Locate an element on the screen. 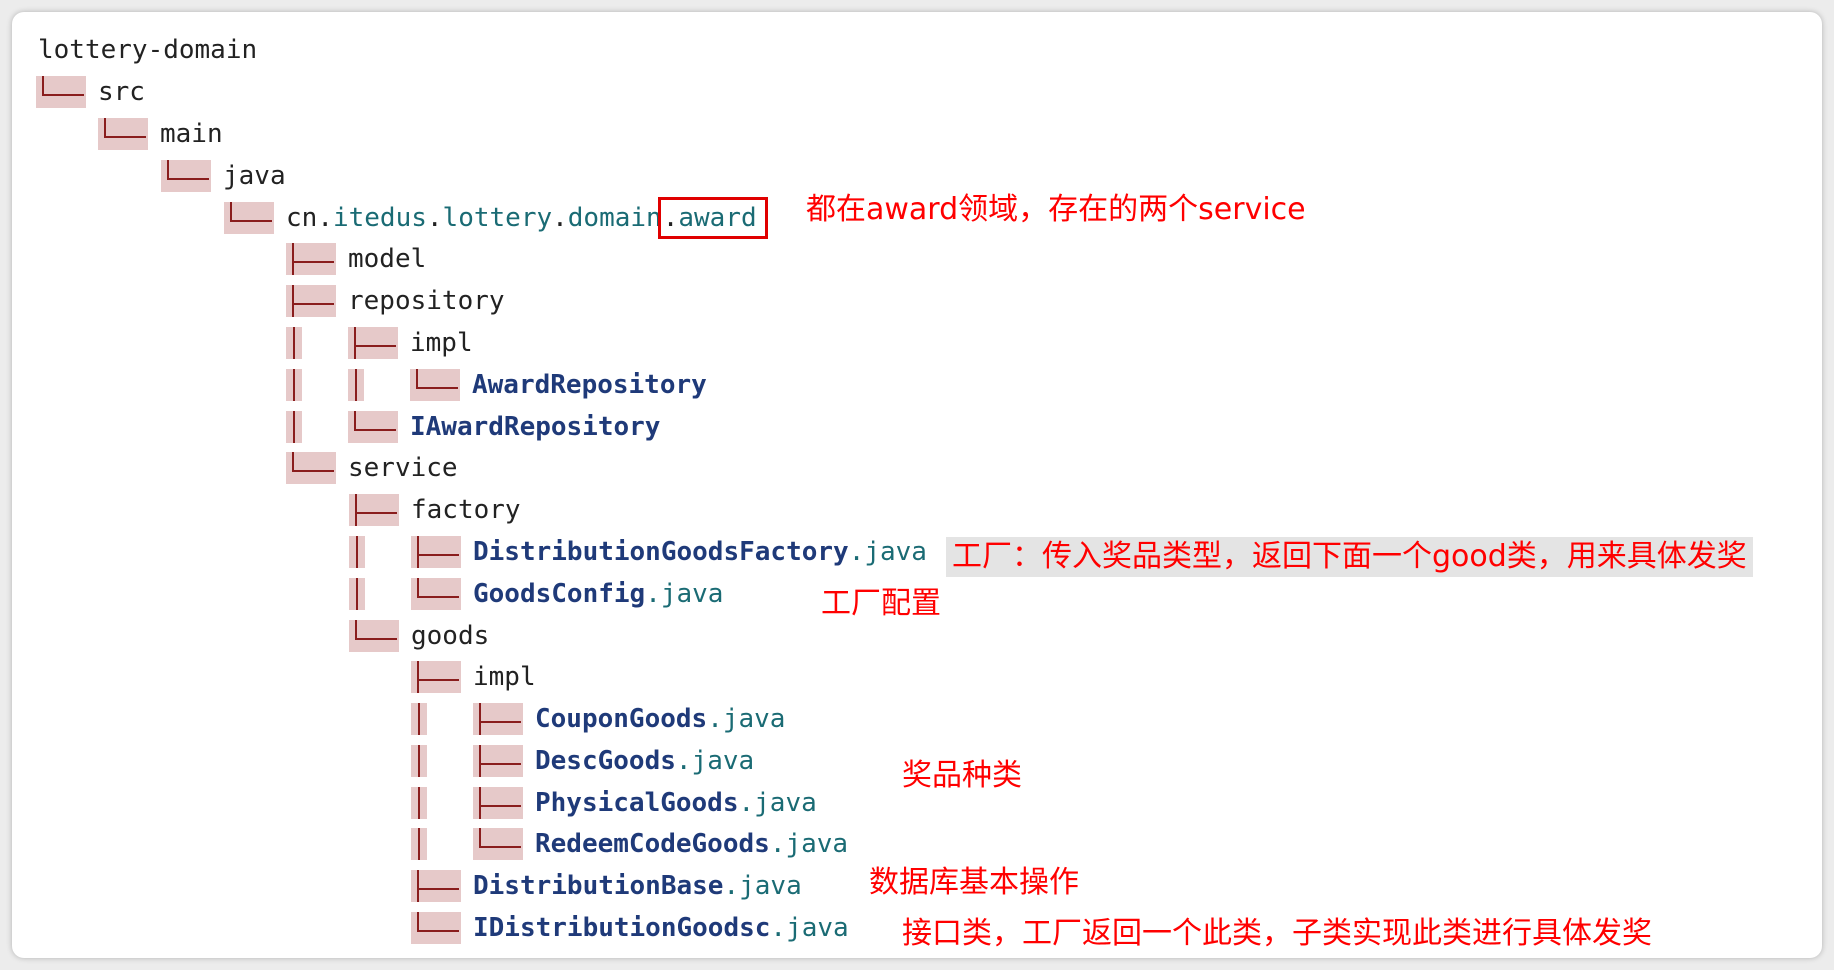 The width and height of the screenshot is (1834, 970). tree-row-distribution-goods-factory: DistributionGoodsFactory .java is located at coordinates (638, 552).